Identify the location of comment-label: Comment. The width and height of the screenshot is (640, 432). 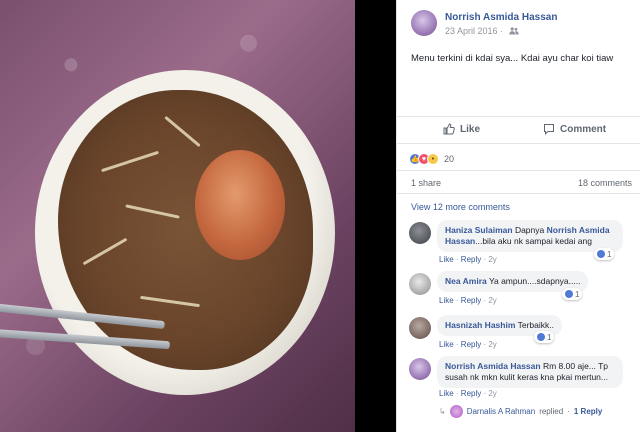
(583, 129).